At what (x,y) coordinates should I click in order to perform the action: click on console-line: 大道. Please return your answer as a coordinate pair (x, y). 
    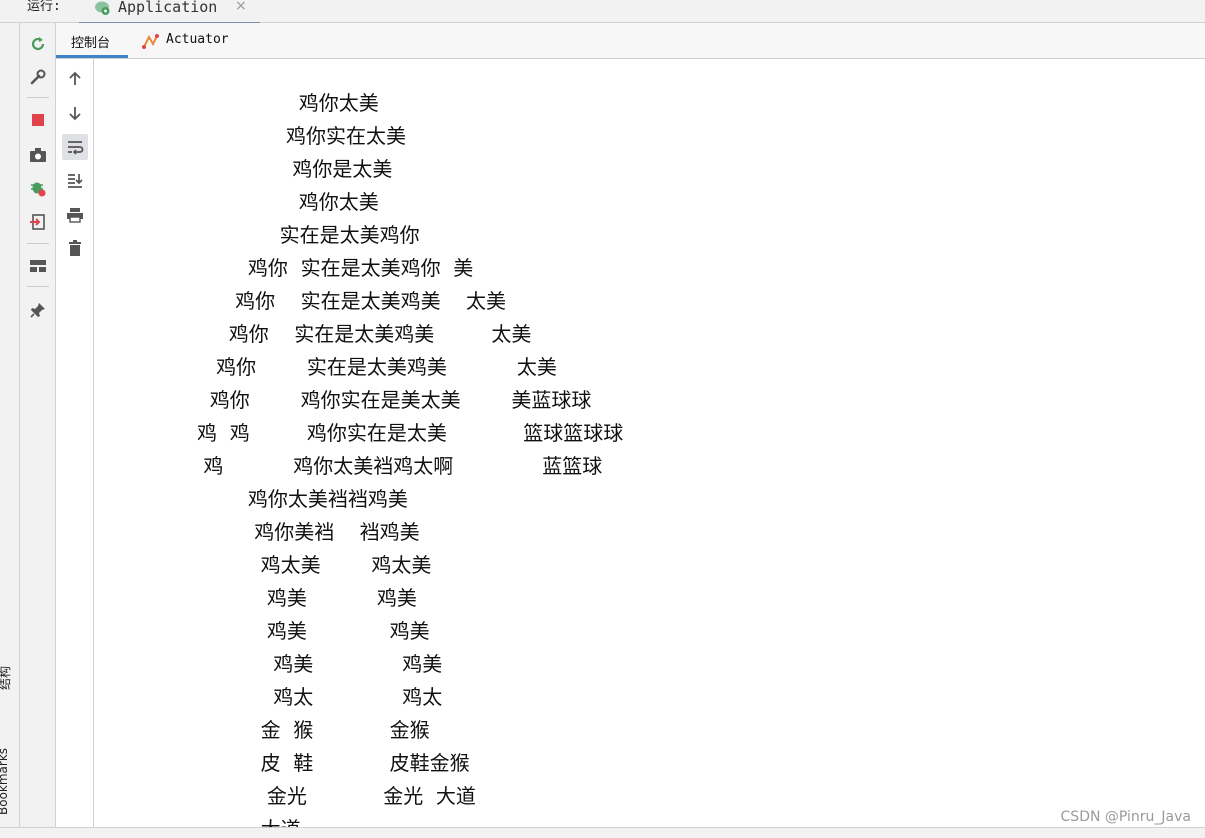
    Looking at the image, I should click on (249, 822).